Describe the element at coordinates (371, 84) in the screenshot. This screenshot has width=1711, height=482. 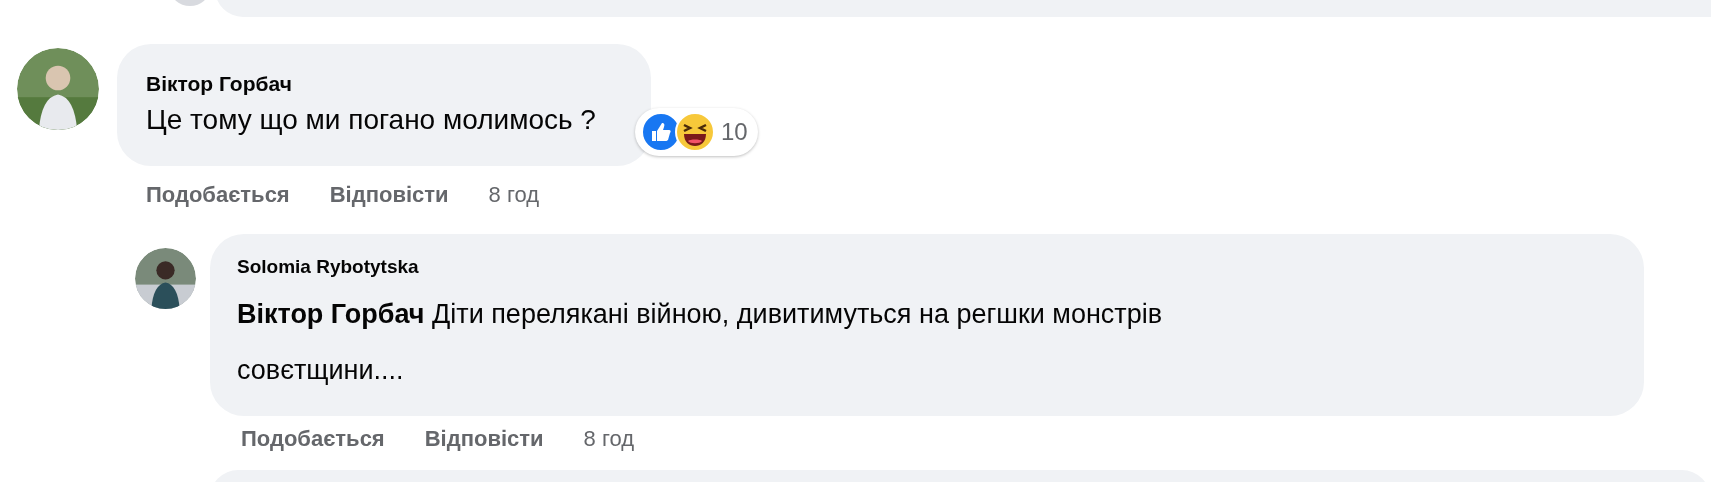
I see `comment-author: Віктор Горбач` at that location.